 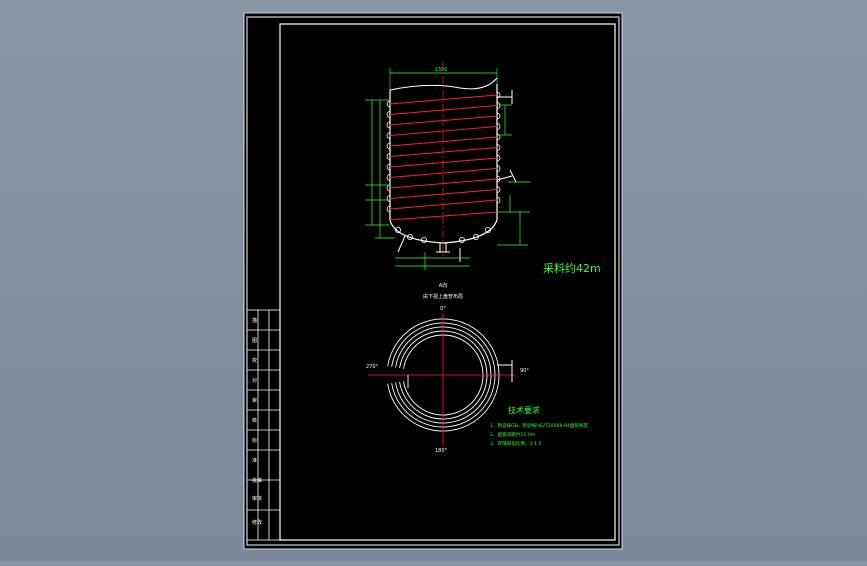 I want to click on tech-line-3: 3、焊缝探伤比例：1:1.5, so click(x=516, y=443).